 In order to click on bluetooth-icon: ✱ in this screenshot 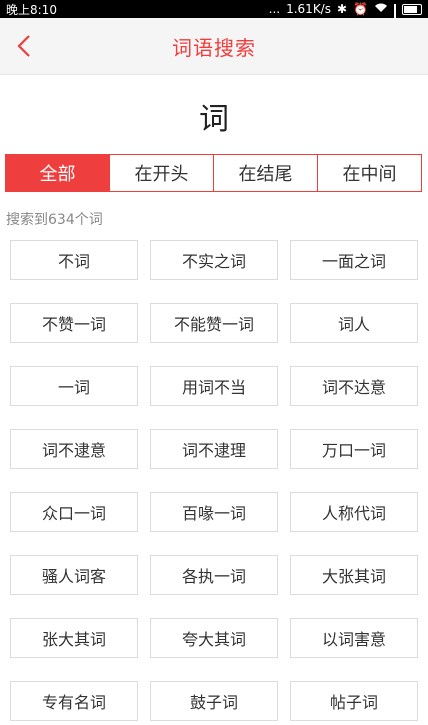, I will do `click(342, 9)`.